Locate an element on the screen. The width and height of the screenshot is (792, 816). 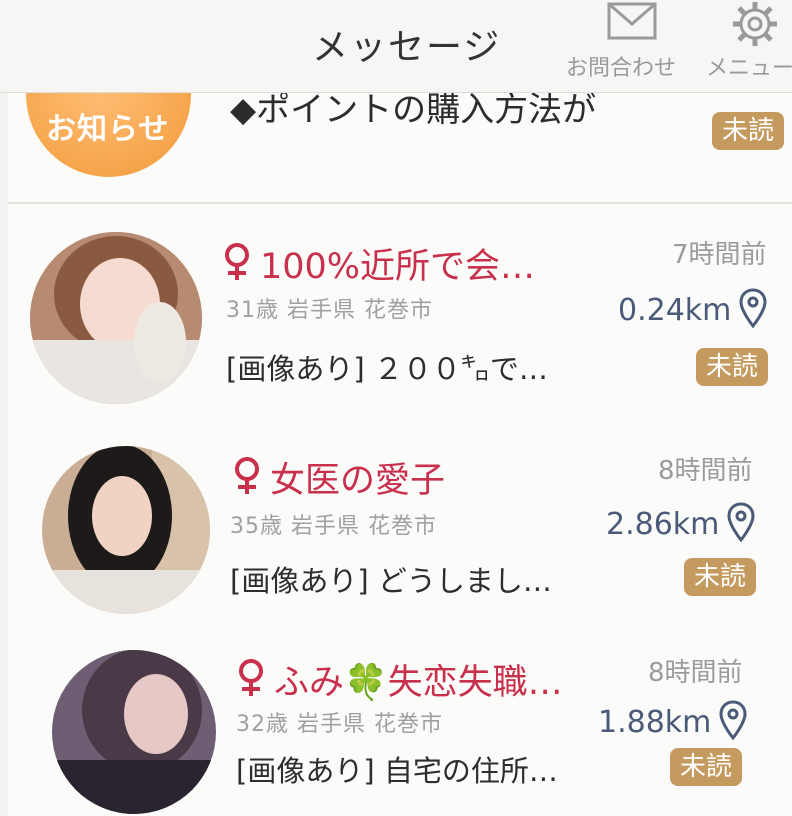
gear-icon is located at coordinates (755, 24).